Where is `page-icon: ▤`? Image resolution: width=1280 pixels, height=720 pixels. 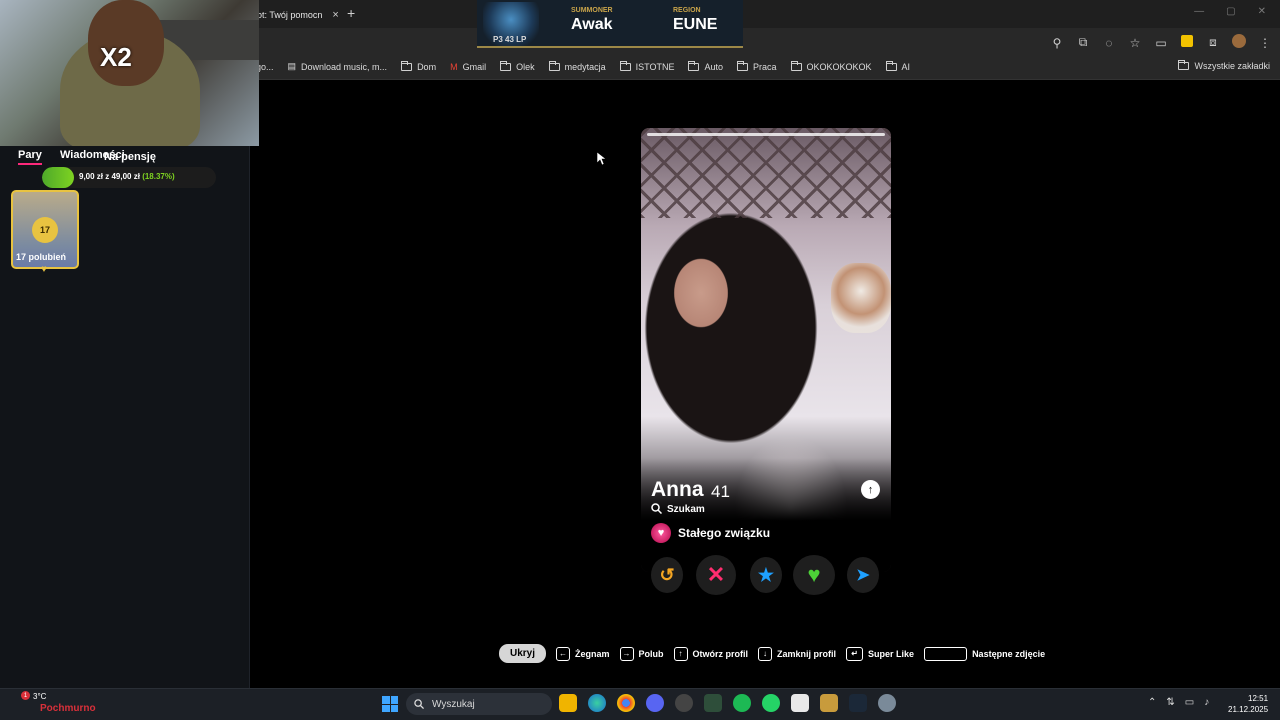
page-icon: ▤ is located at coordinates (292, 66).